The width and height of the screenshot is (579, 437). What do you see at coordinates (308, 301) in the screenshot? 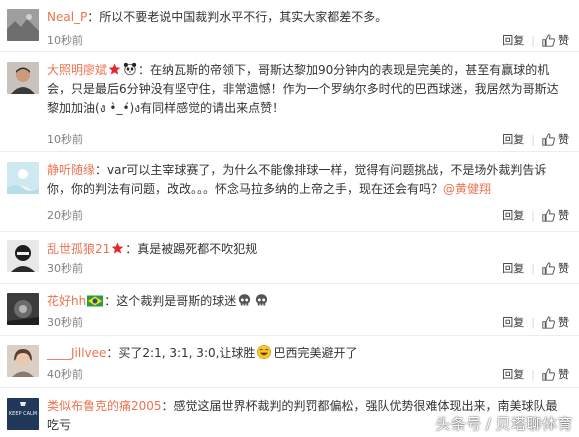
I see `comment-text: 花好hh ：这个裁判是哥斯的球迷` at bounding box center [308, 301].